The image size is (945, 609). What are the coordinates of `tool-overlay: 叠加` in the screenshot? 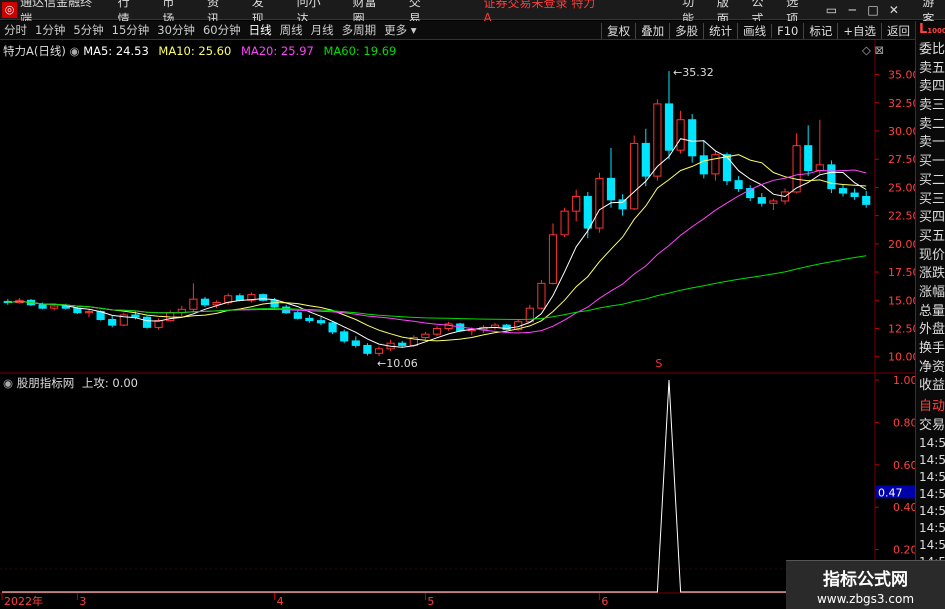 It's located at (652, 30).